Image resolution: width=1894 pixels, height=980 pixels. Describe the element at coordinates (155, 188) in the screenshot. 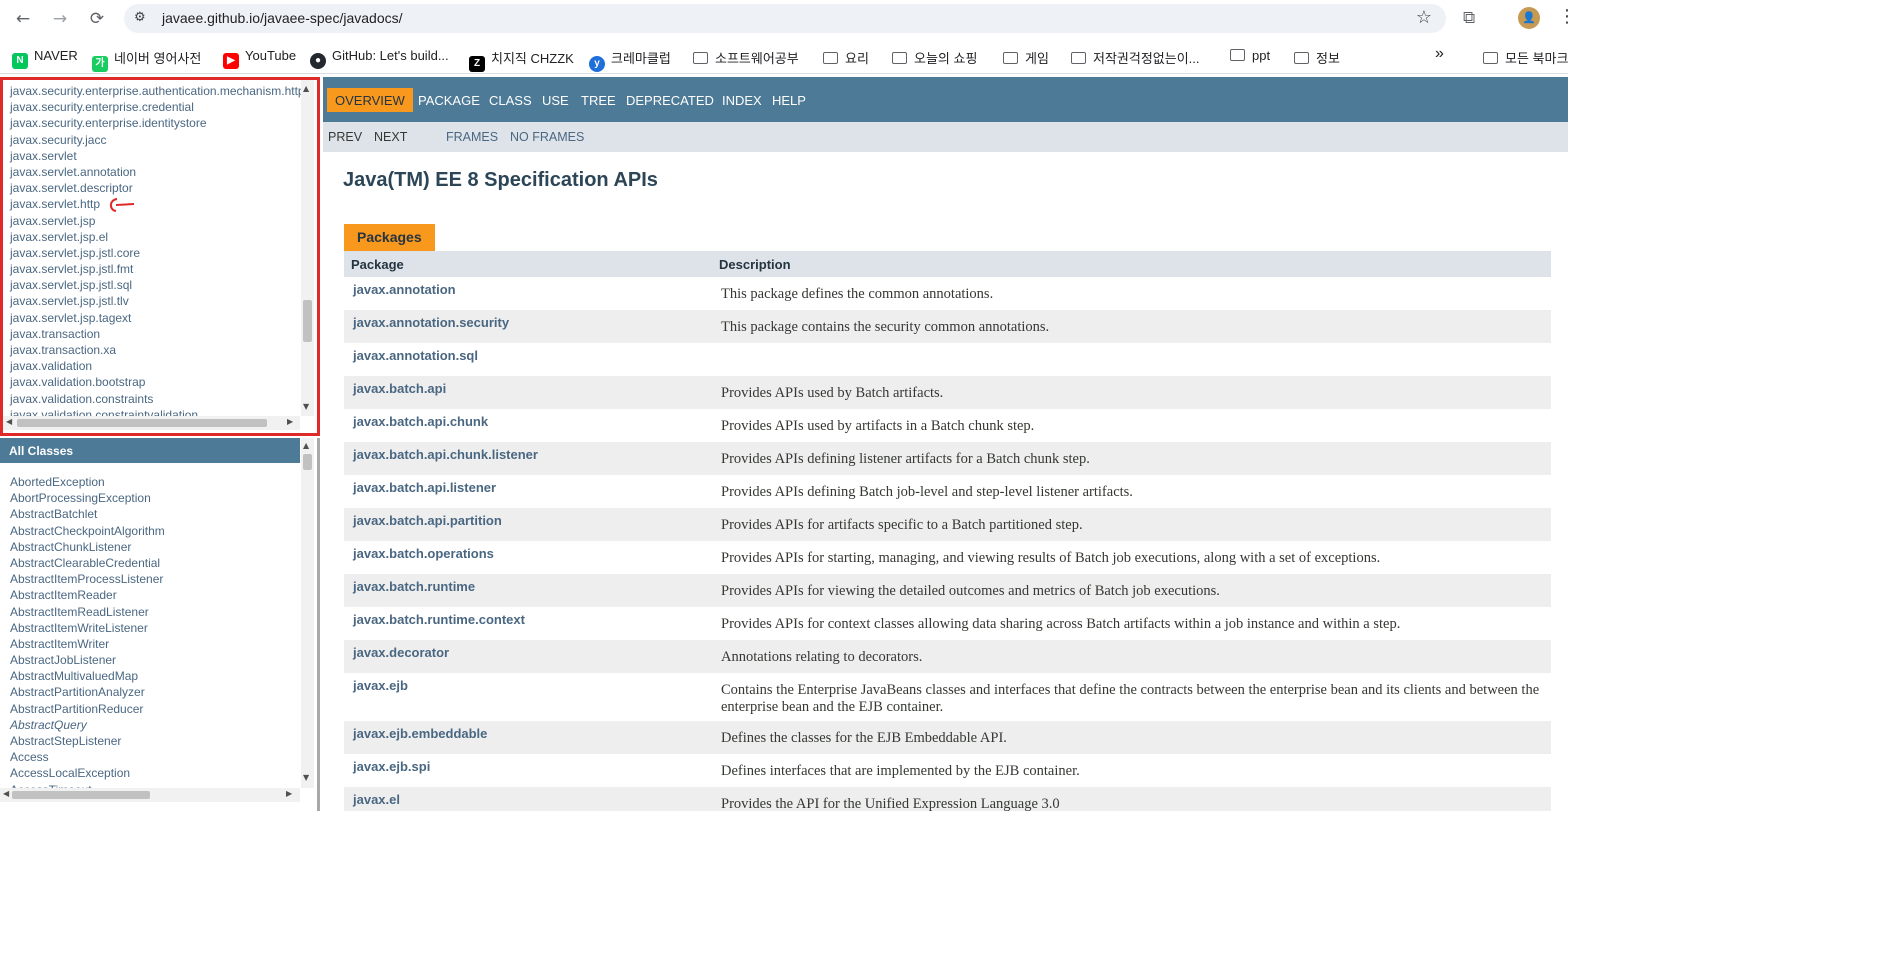

I see `package-link: javax.servlet.descriptor` at that location.